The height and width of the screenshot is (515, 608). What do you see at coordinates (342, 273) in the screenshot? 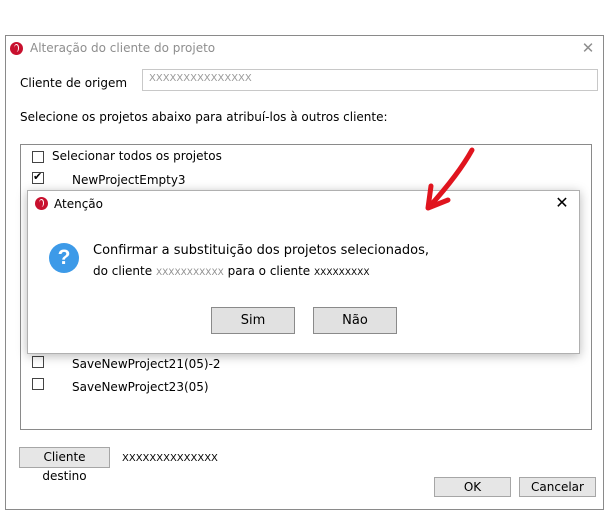
I see `alert-client-to: XXXXXXXXX` at bounding box center [342, 273].